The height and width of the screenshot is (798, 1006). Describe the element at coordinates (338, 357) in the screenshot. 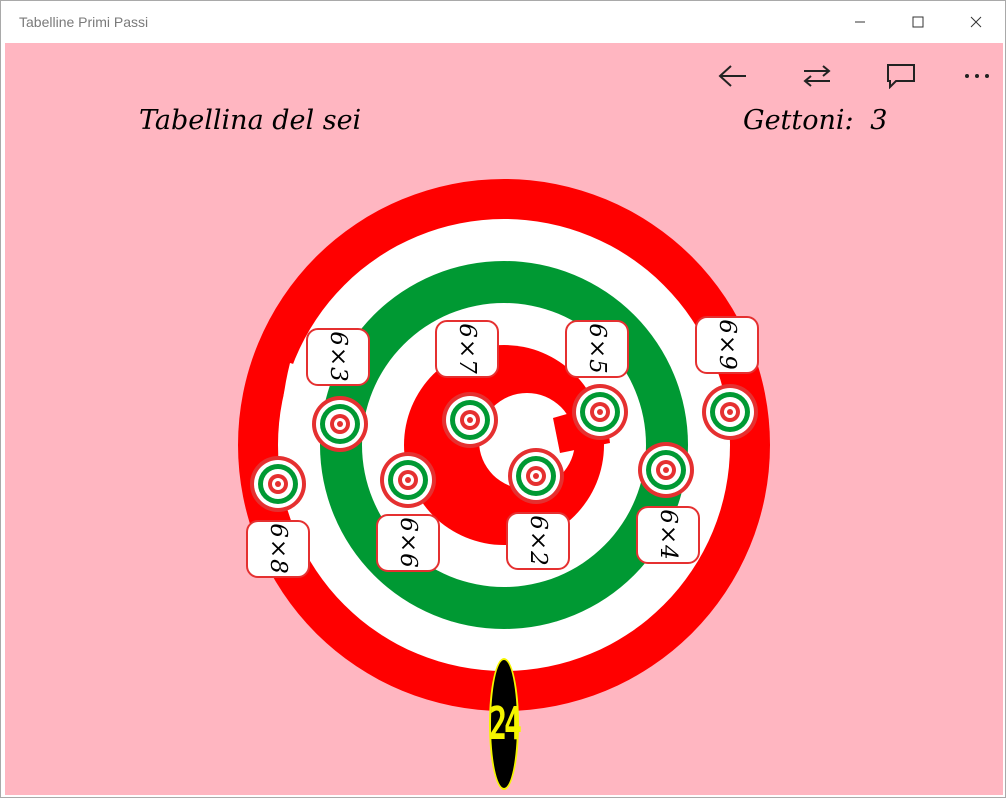

I see `multiplication-card: 6×3` at that location.